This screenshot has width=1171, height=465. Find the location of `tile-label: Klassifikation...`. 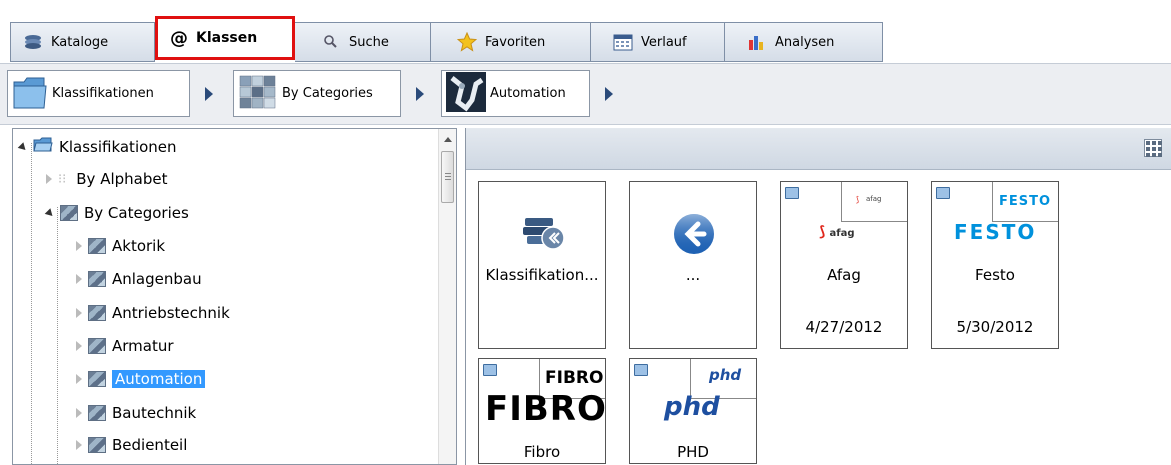

tile-label: Klassifikation... is located at coordinates (542, 275).